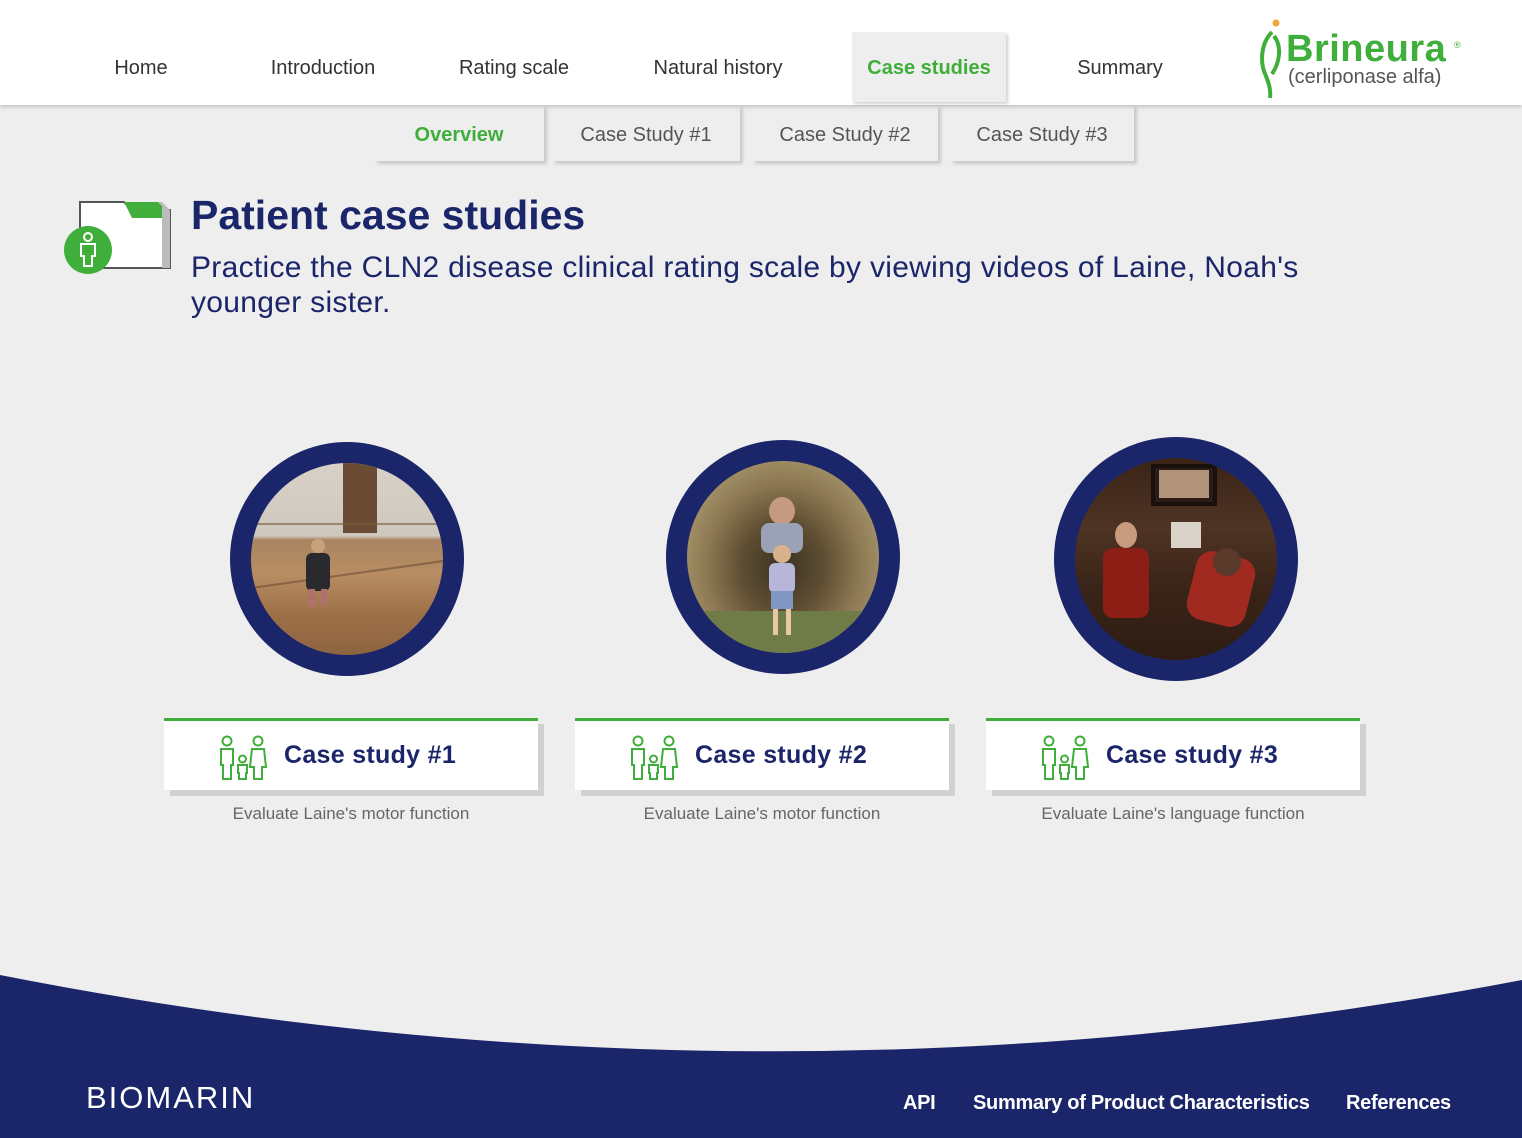  Describe the element at coordinates (1365, 77) in the screenshot. I see `logo-generic-name: (cerliponase alfa)` at that location.